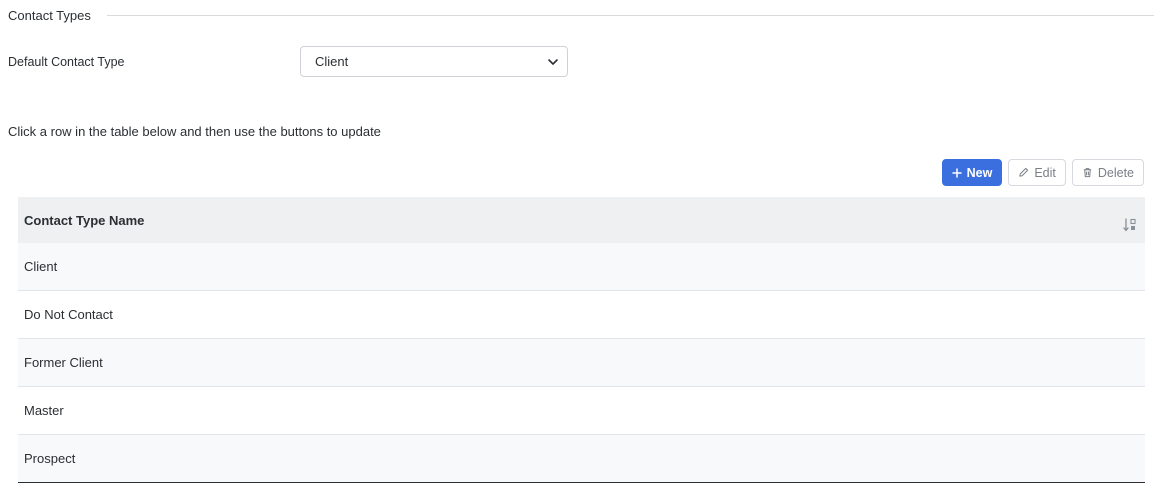  What do you see at coordinates (44, 410) in the screenshot?
I see `table-cell: Master` at bounding box center [44, 410].